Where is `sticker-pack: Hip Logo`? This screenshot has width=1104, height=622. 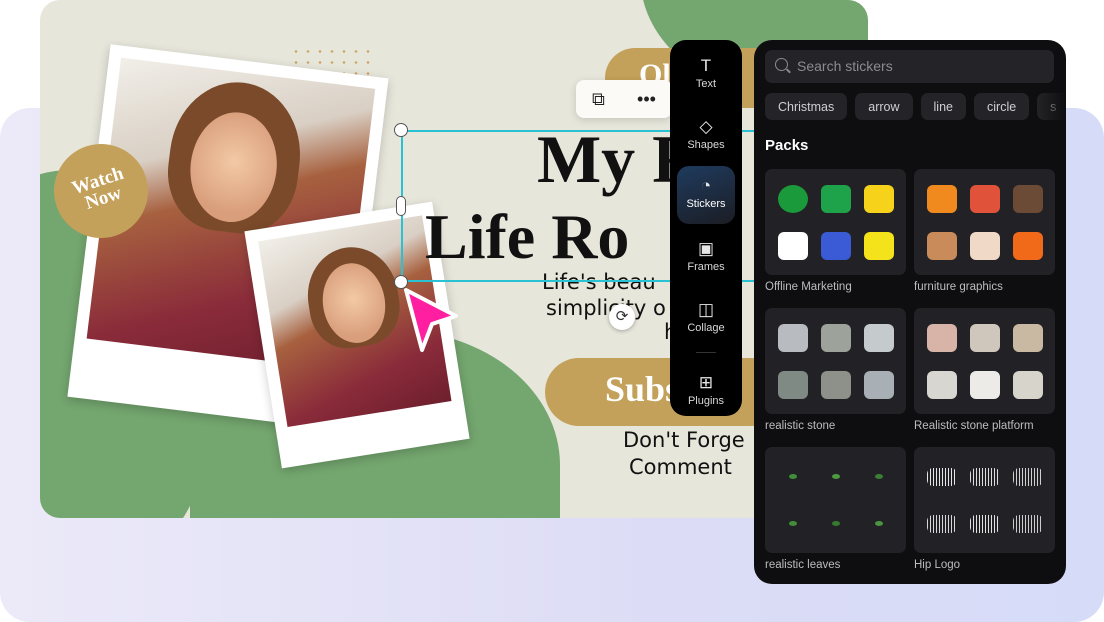 sticker-pack: Hip Logo is located at coordinates (984, 509).